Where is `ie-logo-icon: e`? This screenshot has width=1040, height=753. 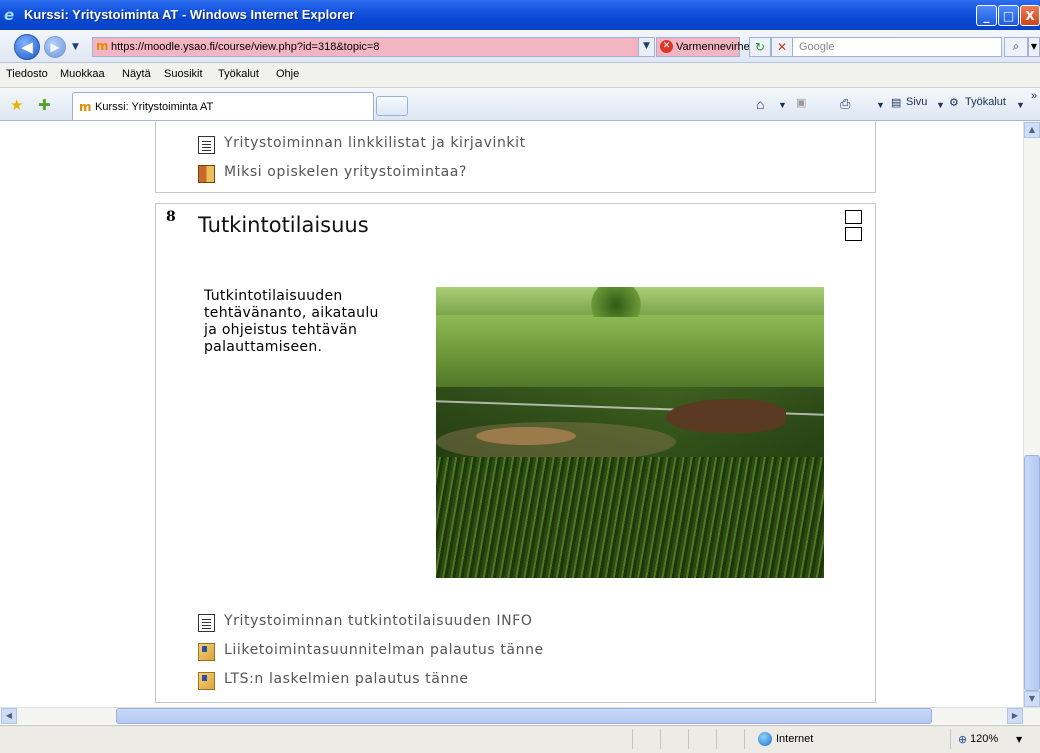 ie-logo-icon: e is located at coordinates (9, 15).